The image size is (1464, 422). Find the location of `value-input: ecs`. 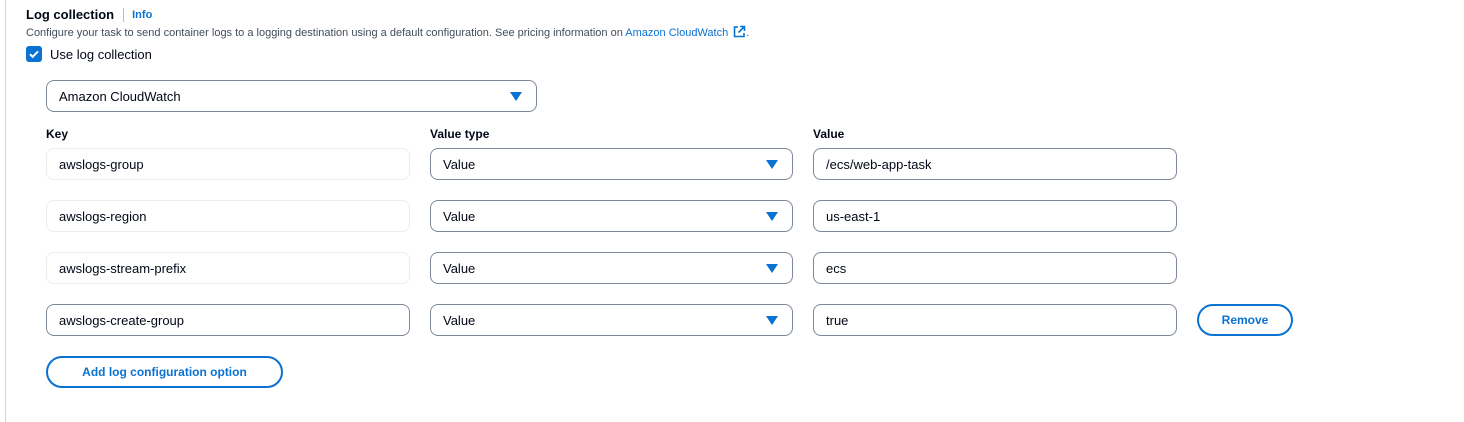

value-input: ecs is located at coordinates (995, 268).